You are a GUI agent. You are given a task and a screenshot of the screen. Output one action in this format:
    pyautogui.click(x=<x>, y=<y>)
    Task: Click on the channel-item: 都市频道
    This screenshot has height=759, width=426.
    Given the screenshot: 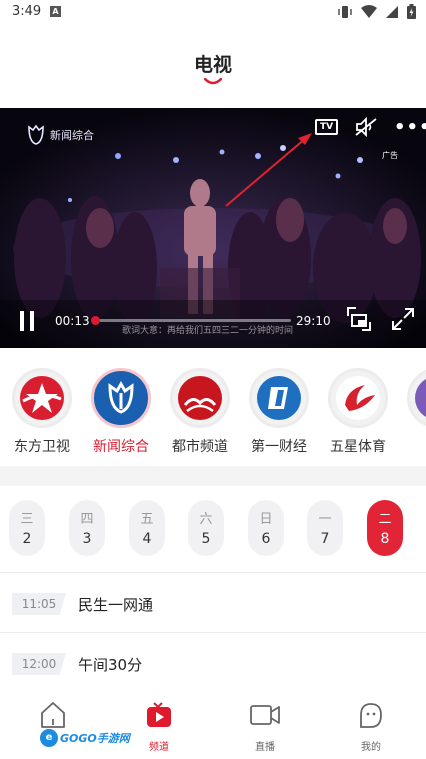 What is the action you would take?
    pyautogui.click(x=200, y=412)
    